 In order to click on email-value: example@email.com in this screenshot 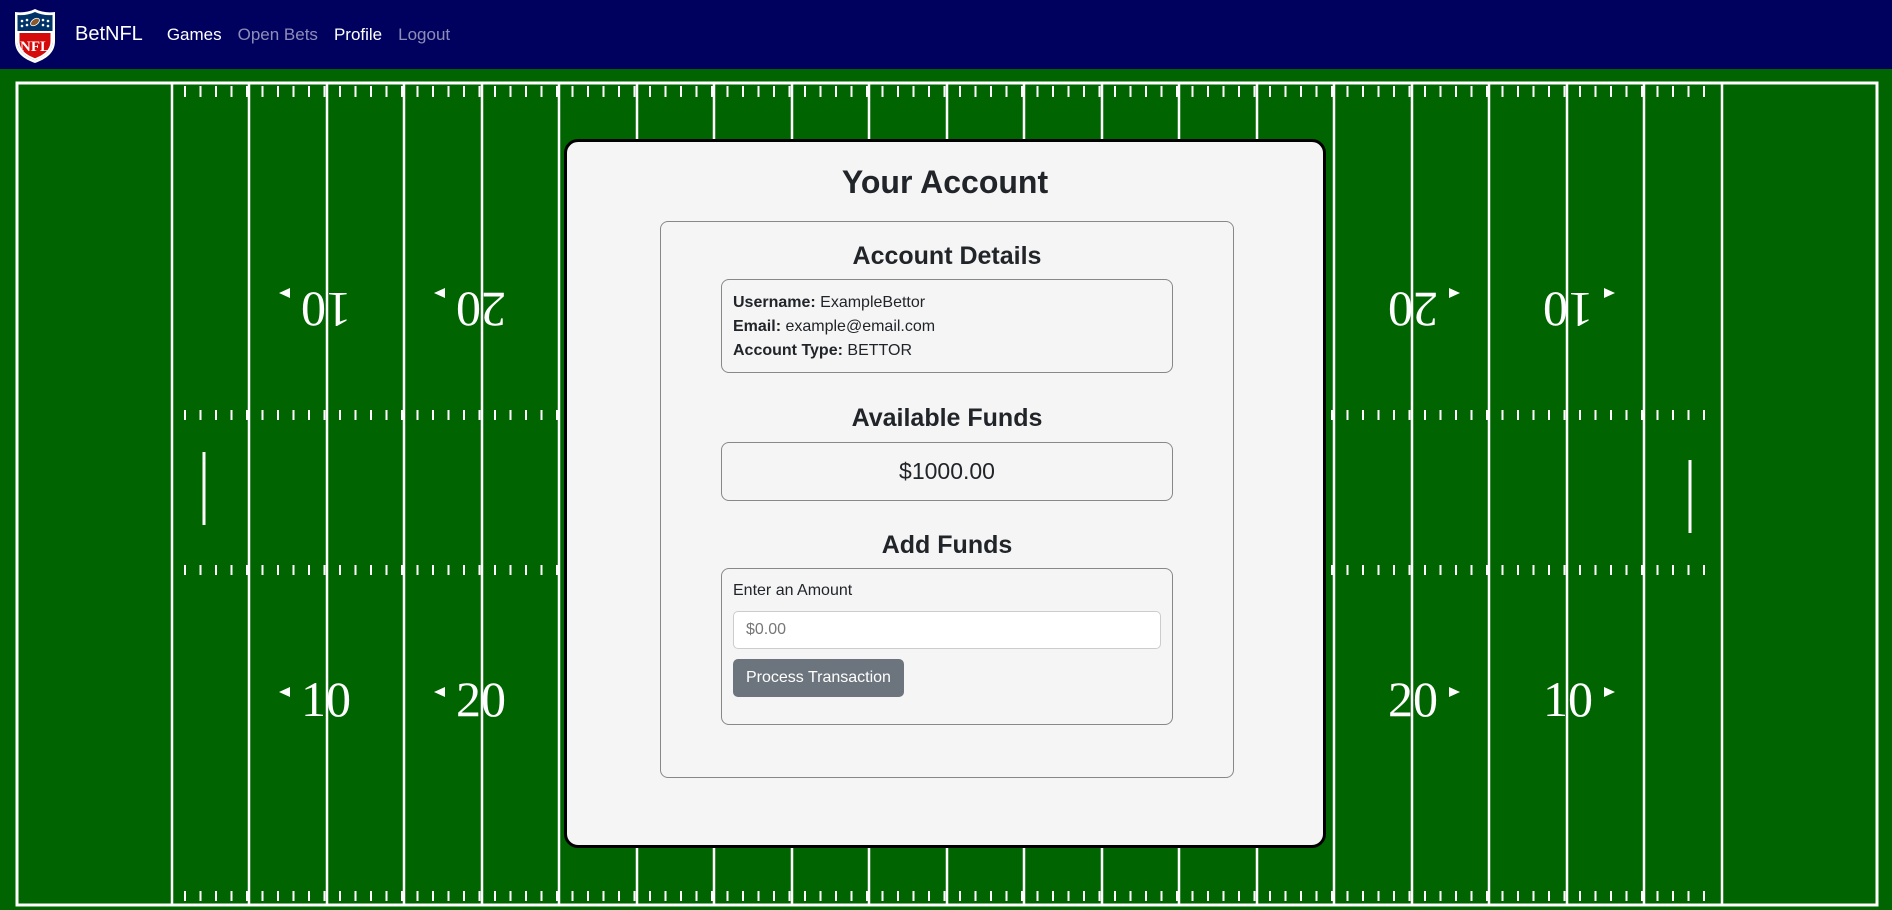, I will do `click(860, 326)`.